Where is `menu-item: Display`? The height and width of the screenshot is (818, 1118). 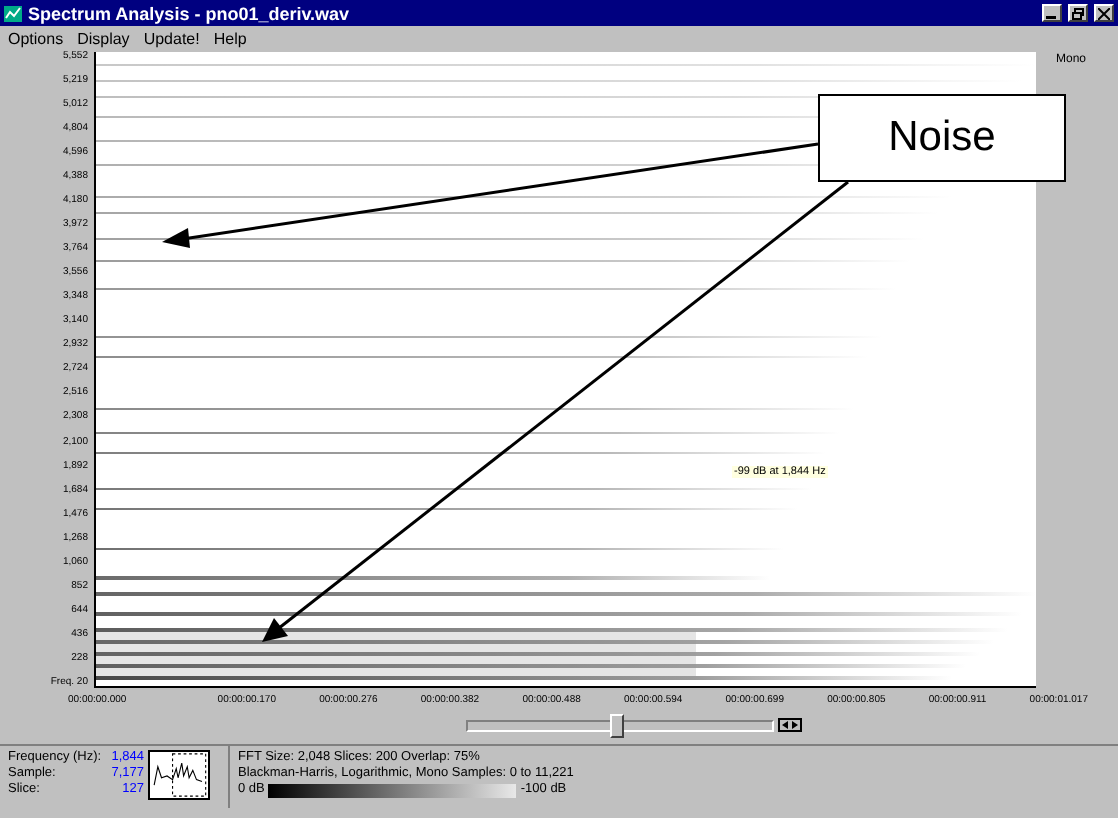 menu-item: Display is located at coordinates (103, 38).